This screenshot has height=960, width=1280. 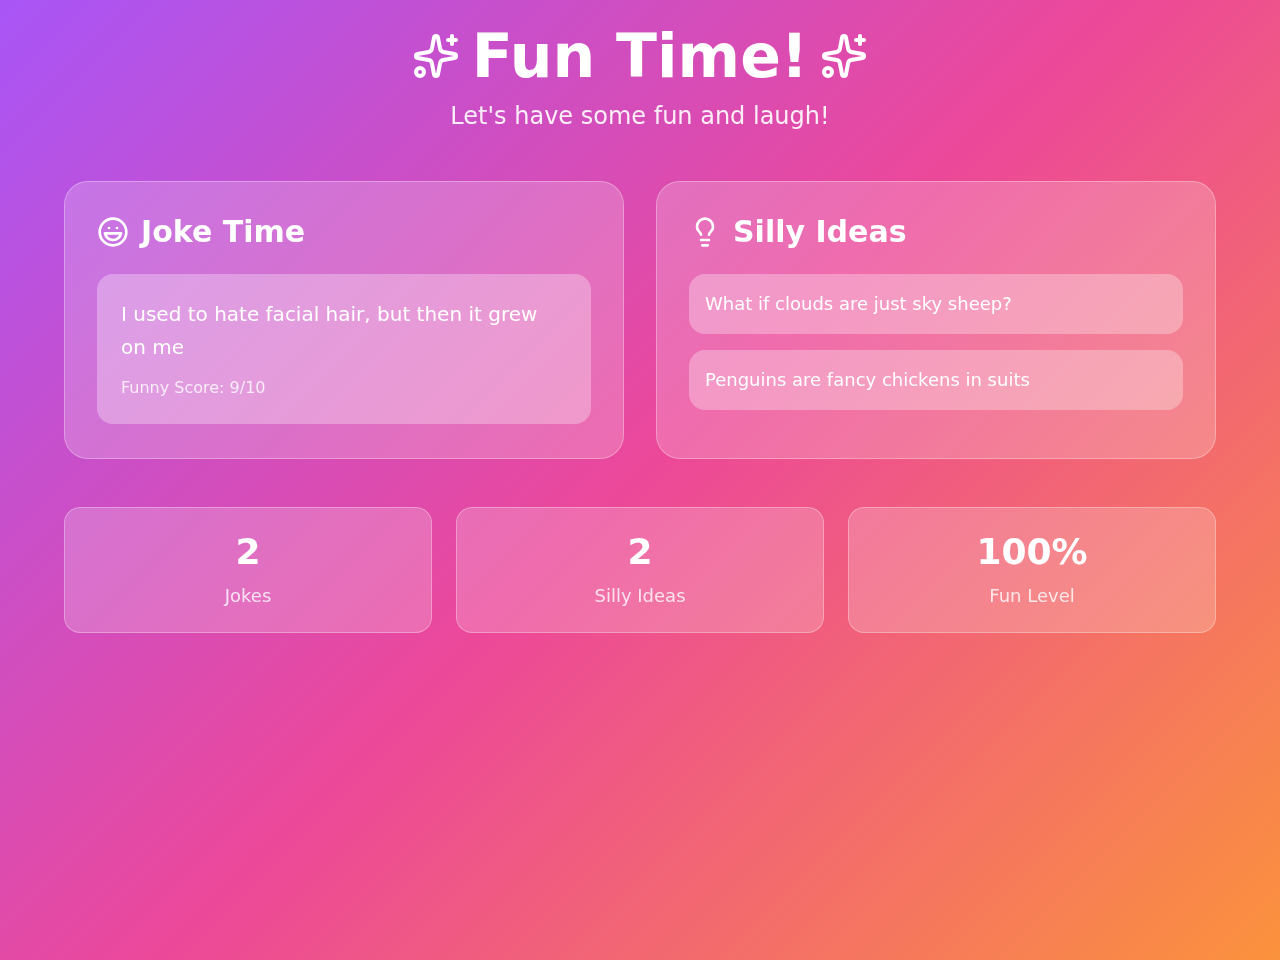 What do you see at coordinates (194, 388) in the screenshot?
I see `funny-score: Funny Score: 9/10` at bounding box center [194, 388].